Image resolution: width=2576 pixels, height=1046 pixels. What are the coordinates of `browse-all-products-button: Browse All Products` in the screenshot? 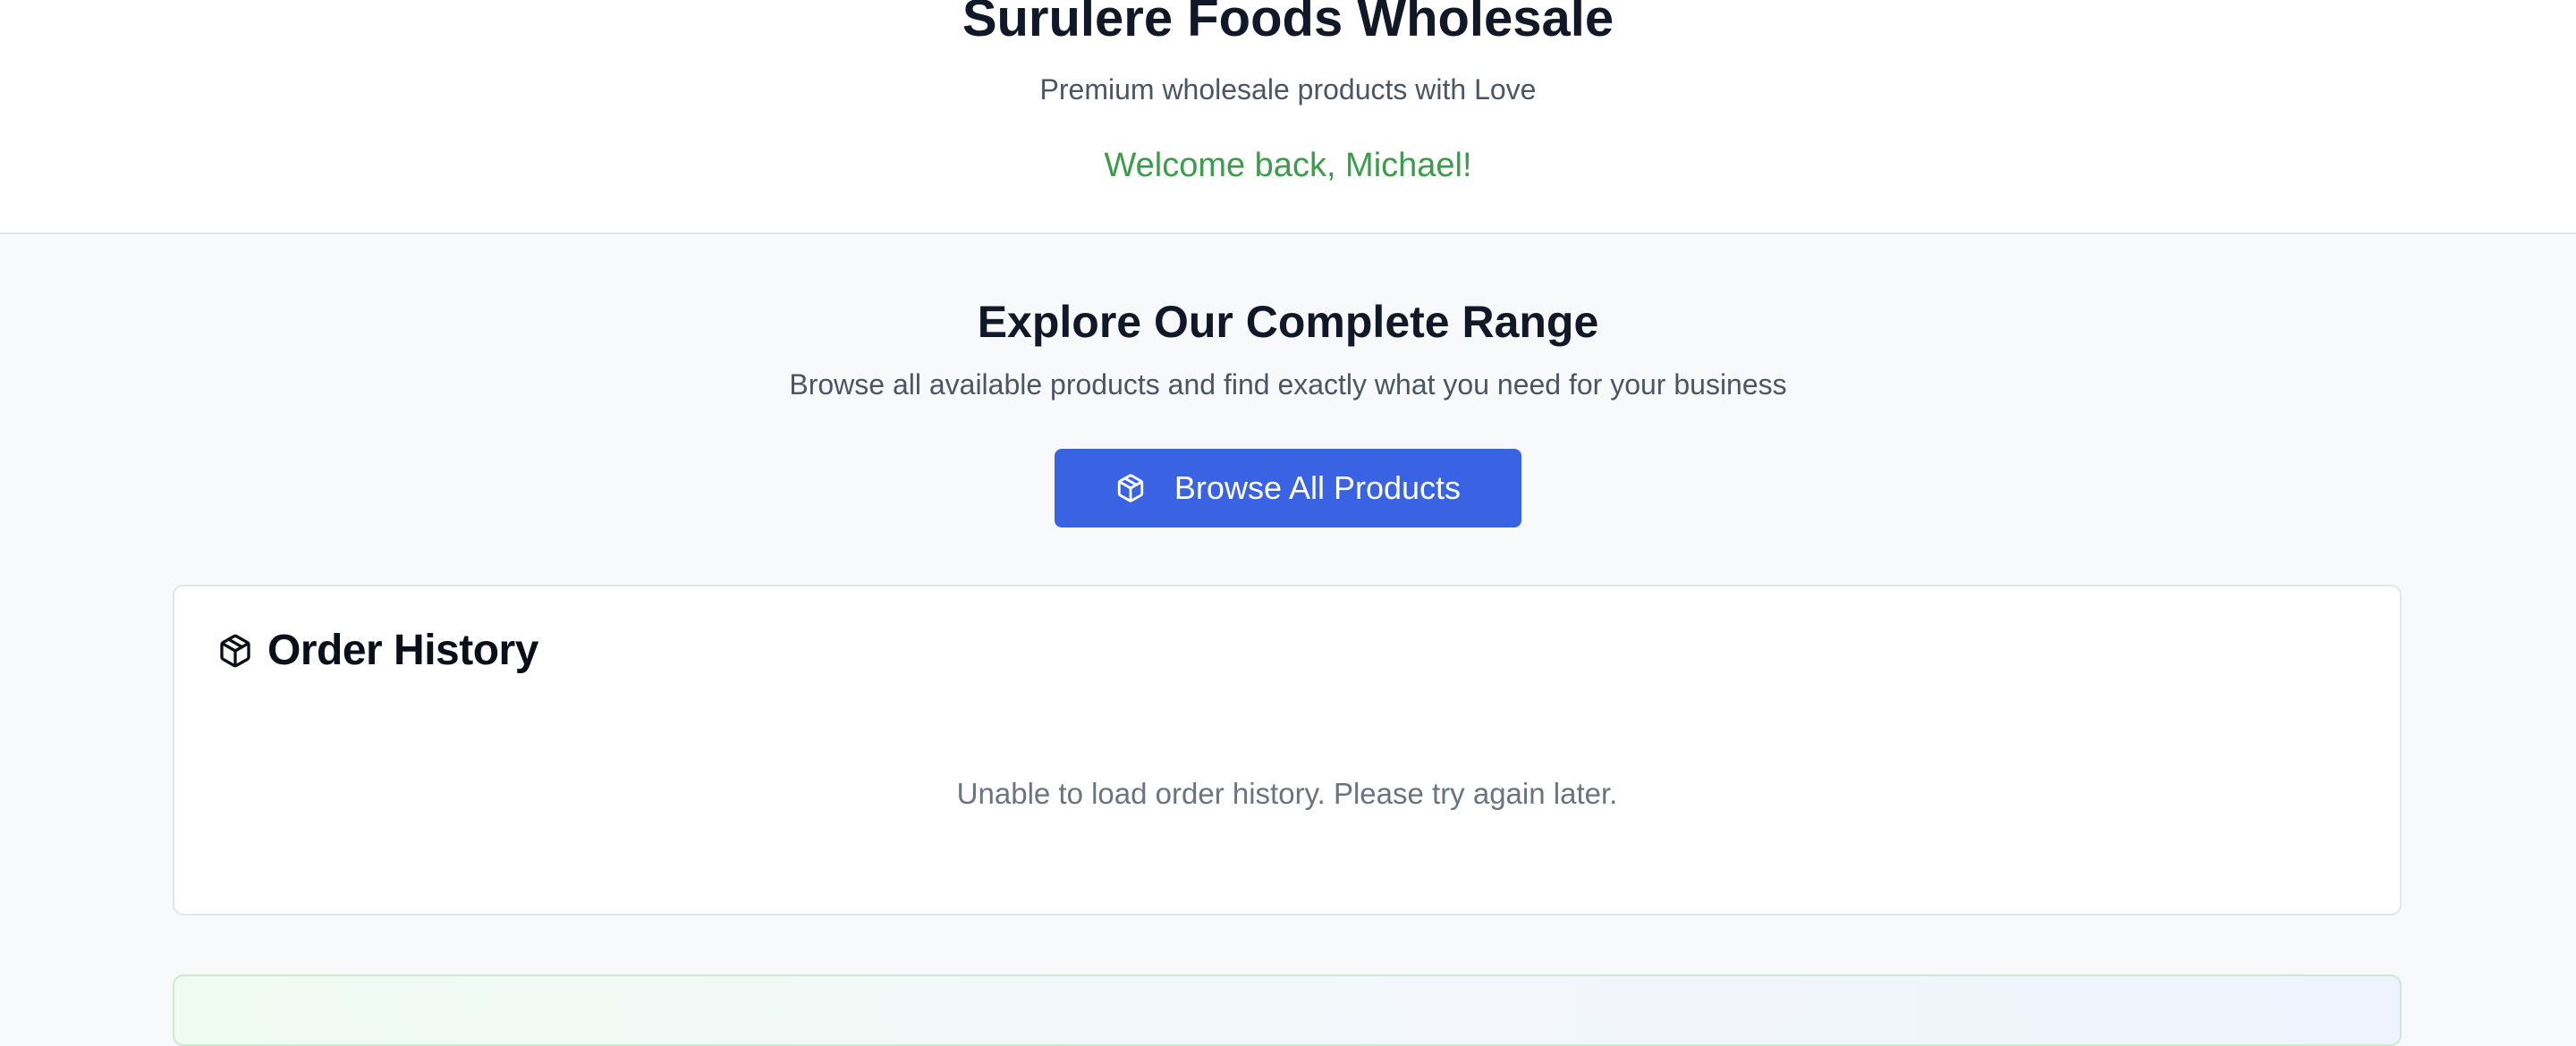 It's located at (1288, 488).